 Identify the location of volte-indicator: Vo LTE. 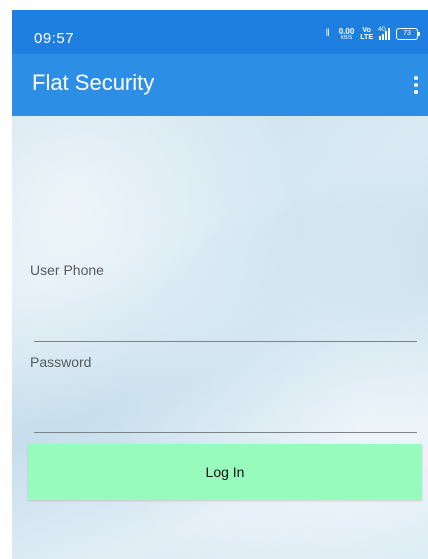
(366, 34).